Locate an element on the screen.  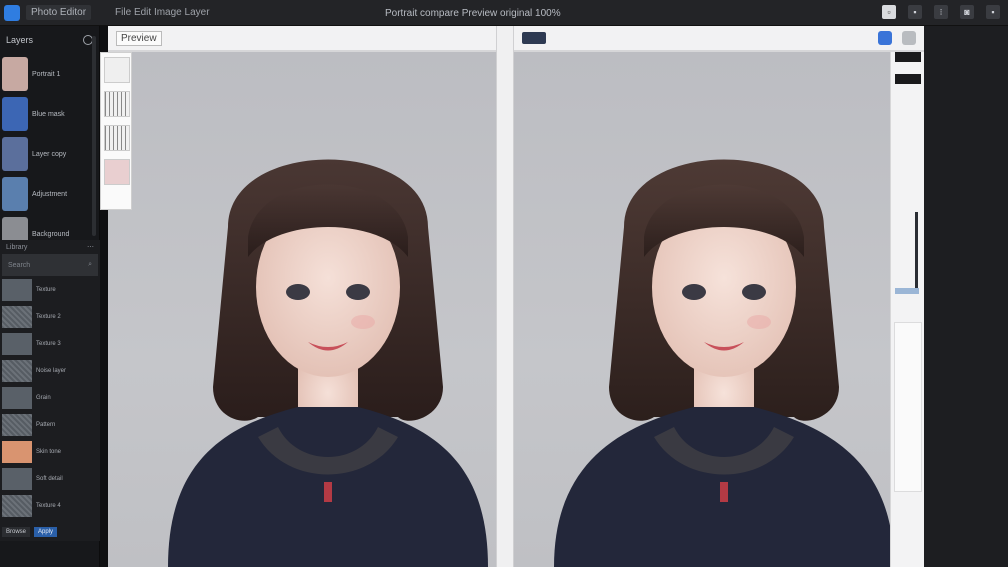
layer-item: Adjustment is located at coordinates (49, 194).